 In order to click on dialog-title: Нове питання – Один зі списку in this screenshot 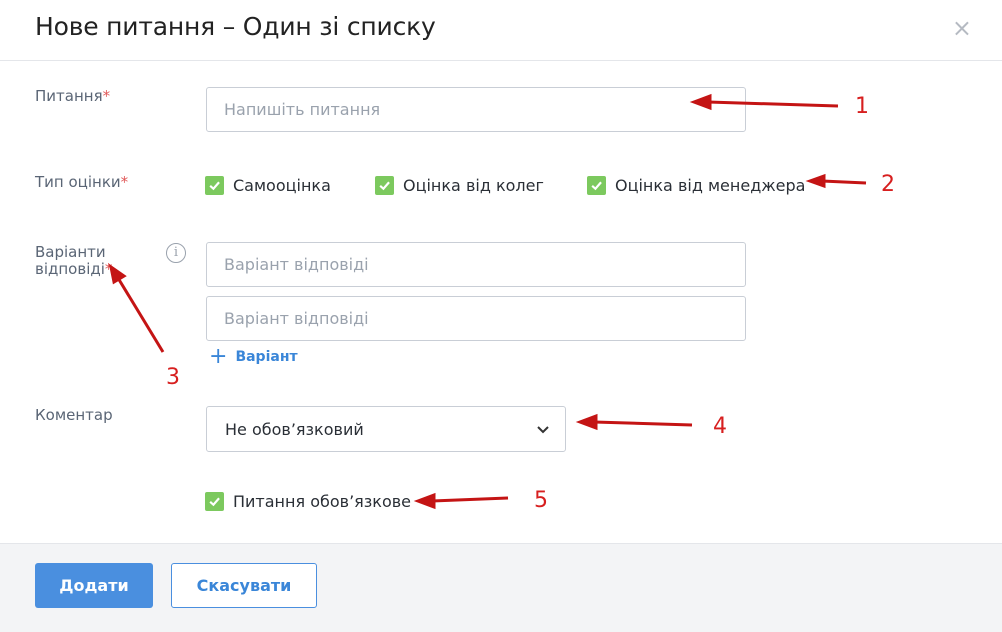, I will do `click(235, 26)`.